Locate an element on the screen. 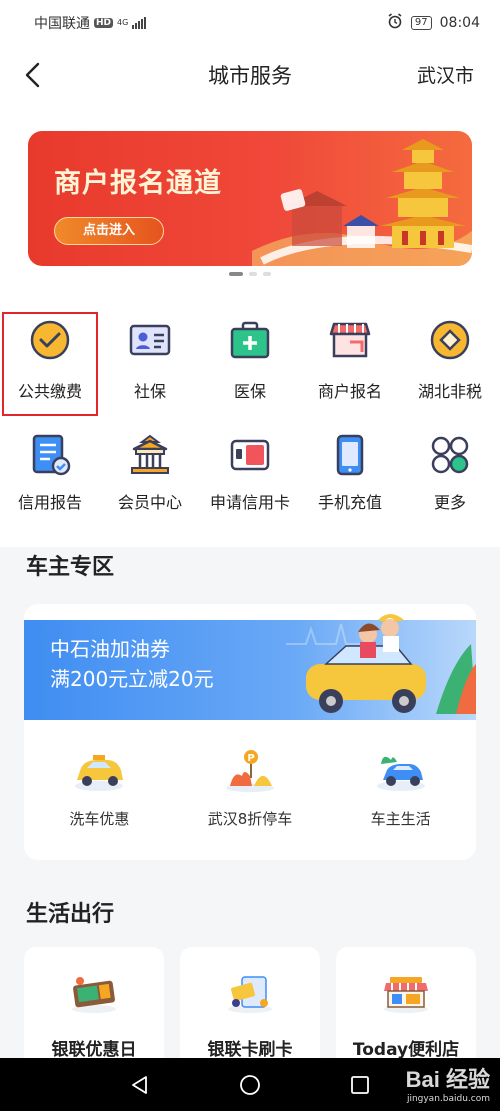 This screenshot has width=500, height=1111. banner-title: 商户报名通道 is located at coordinates (138, 183).